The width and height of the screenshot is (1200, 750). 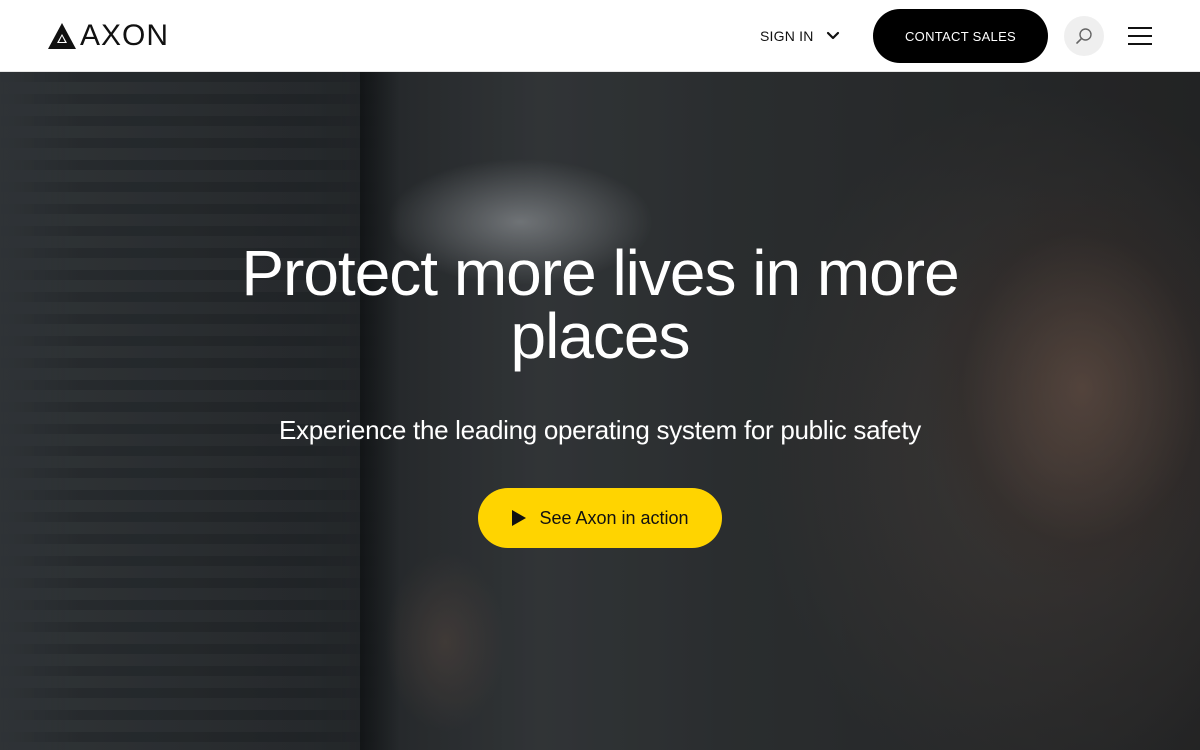 I want to click on search-icon, so click(x=1084, y=36).